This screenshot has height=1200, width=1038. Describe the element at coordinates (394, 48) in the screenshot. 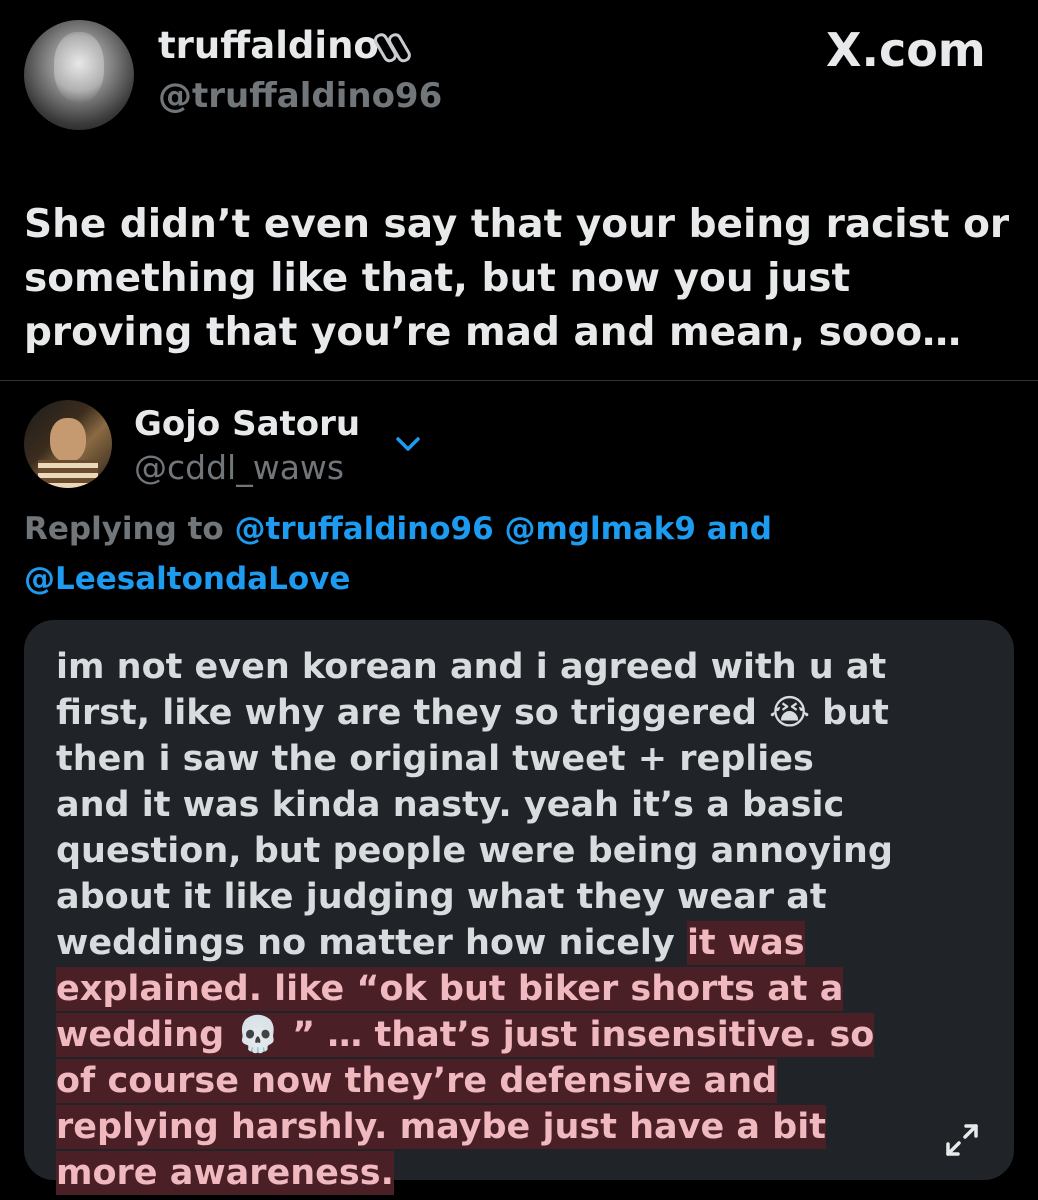

I see `verified-badge-icon` at that location.